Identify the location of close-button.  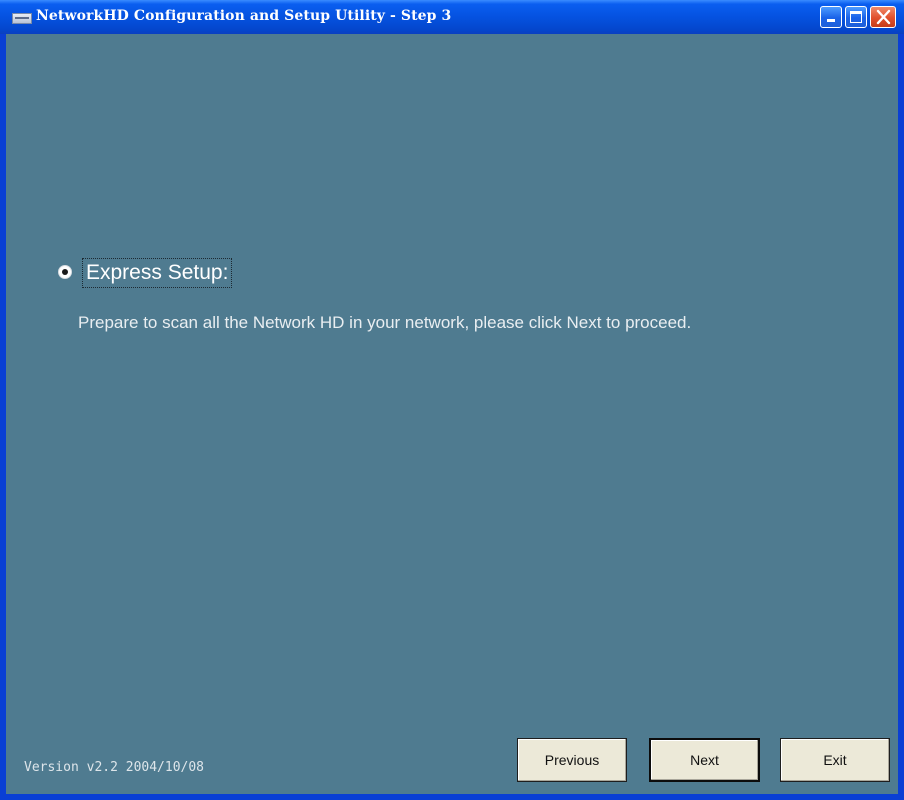
(883, 17).